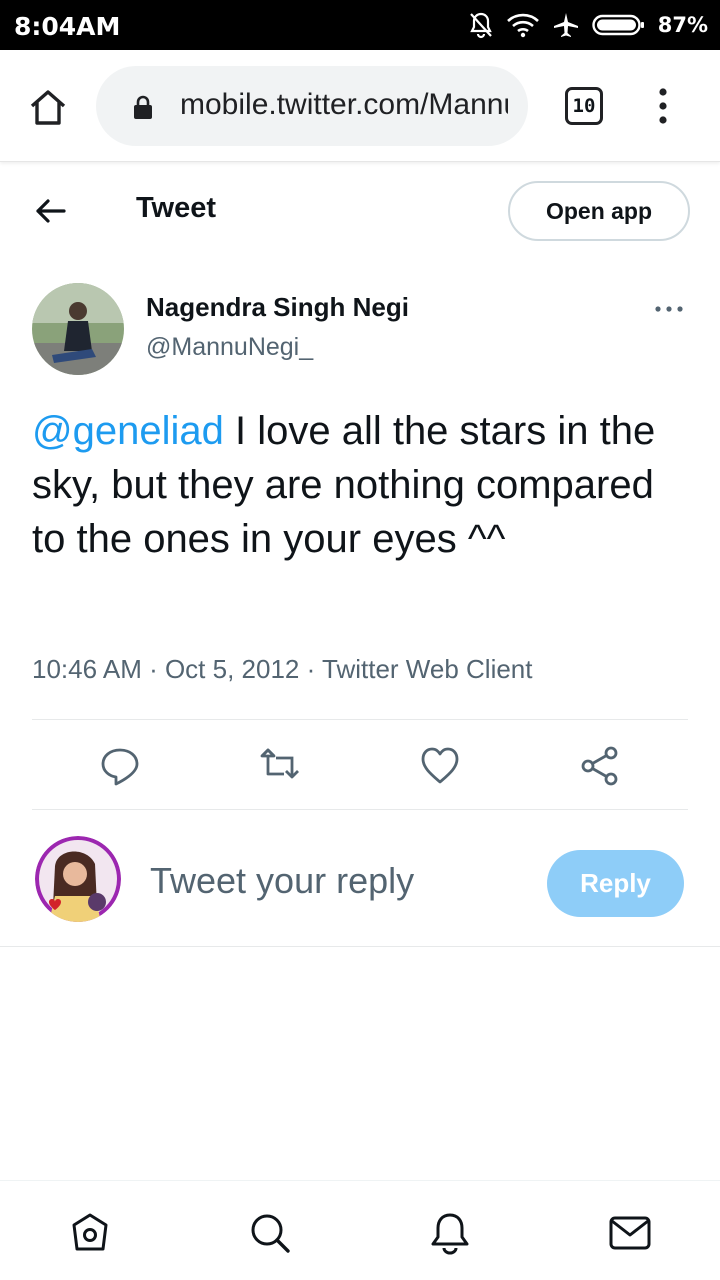  Describe the element at coordinates (588, 25) in the screenshot. I see `status-icons: 87%` at that location.